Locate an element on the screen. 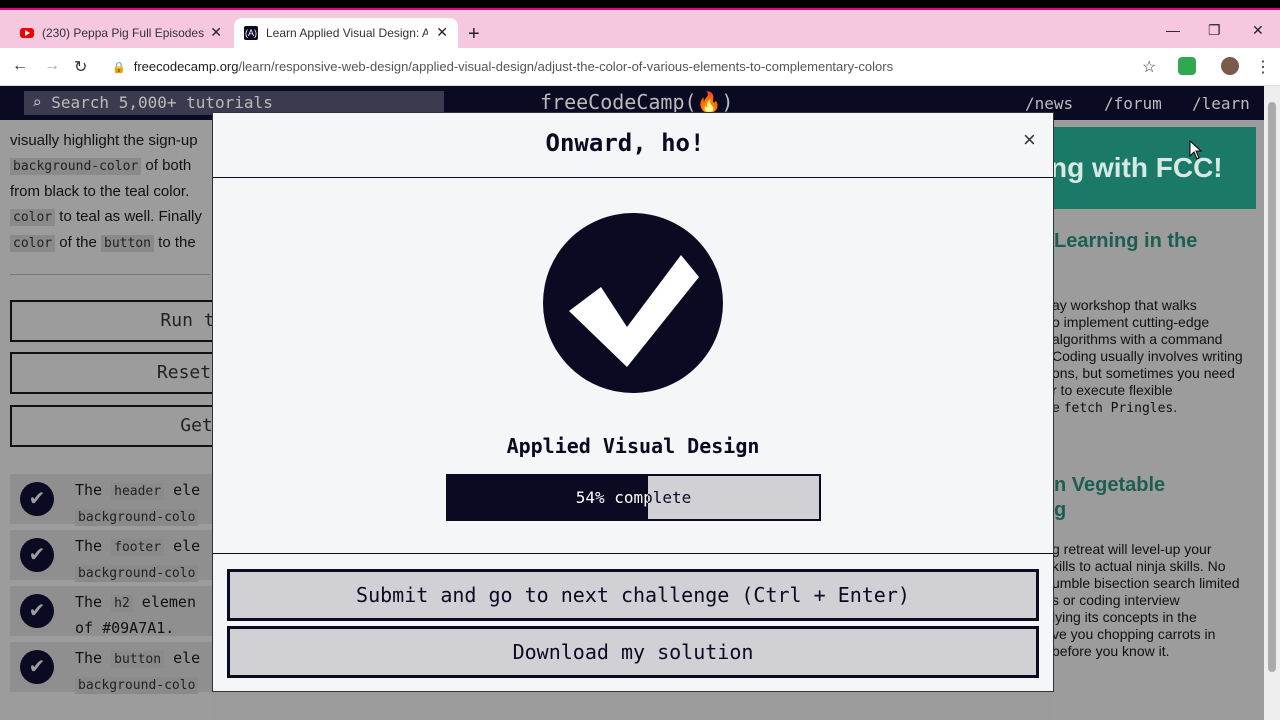 The height and width of the screenshot is (720, 1280). page-scrollbar is located at coordinates (1272, 403).